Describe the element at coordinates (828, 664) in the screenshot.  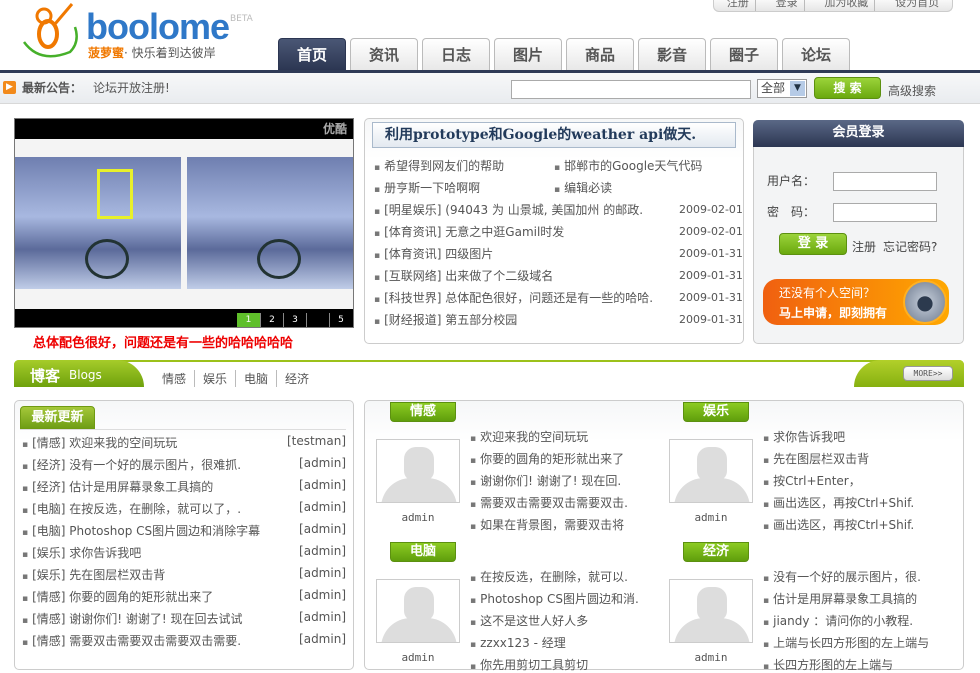
I see `category-item: 长四方形图的左上端与` at that location.